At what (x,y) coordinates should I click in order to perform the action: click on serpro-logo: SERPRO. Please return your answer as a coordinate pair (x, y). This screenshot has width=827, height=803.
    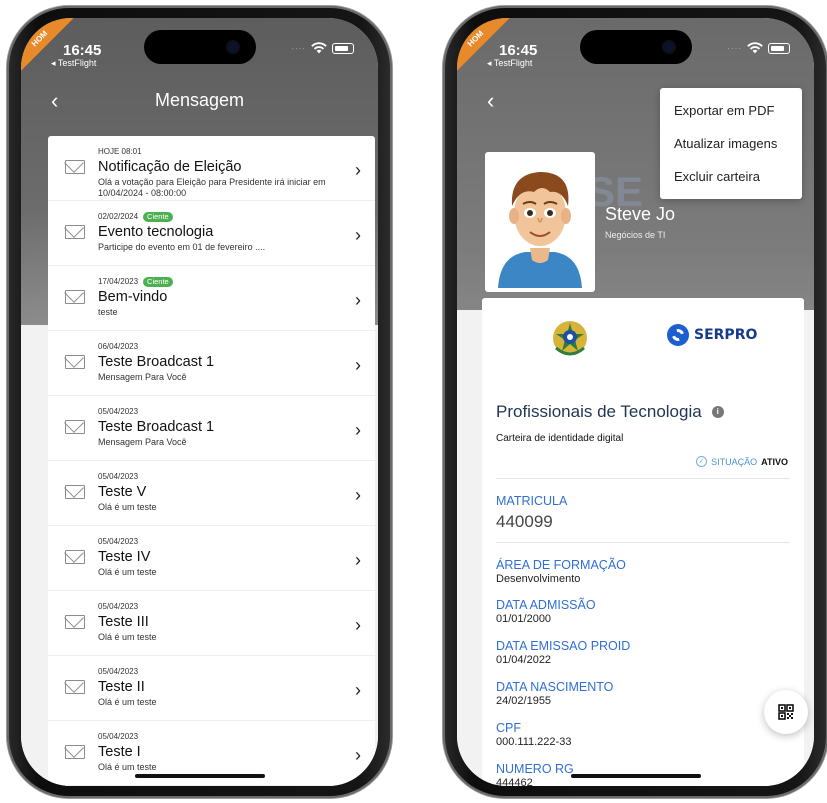
    Looking at the image, I should click on (712, 335).